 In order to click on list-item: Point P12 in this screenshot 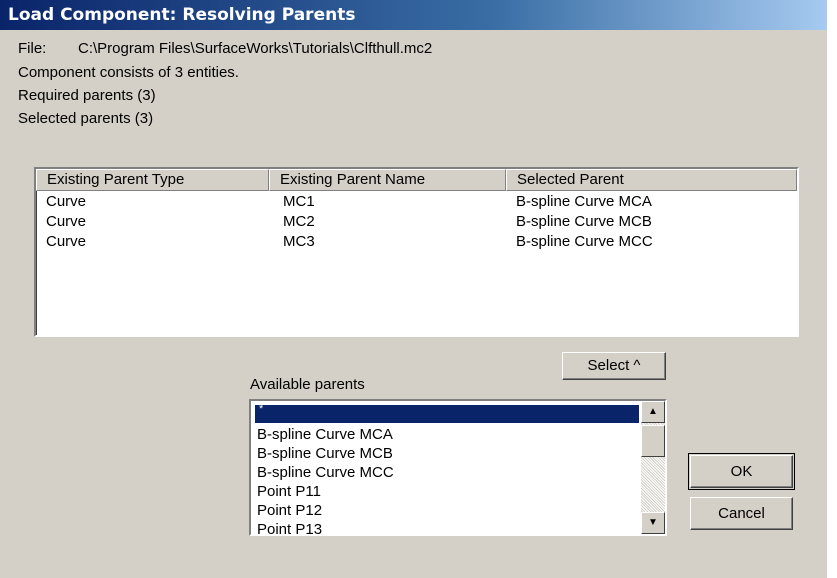, I will do `click(289, 510)`.